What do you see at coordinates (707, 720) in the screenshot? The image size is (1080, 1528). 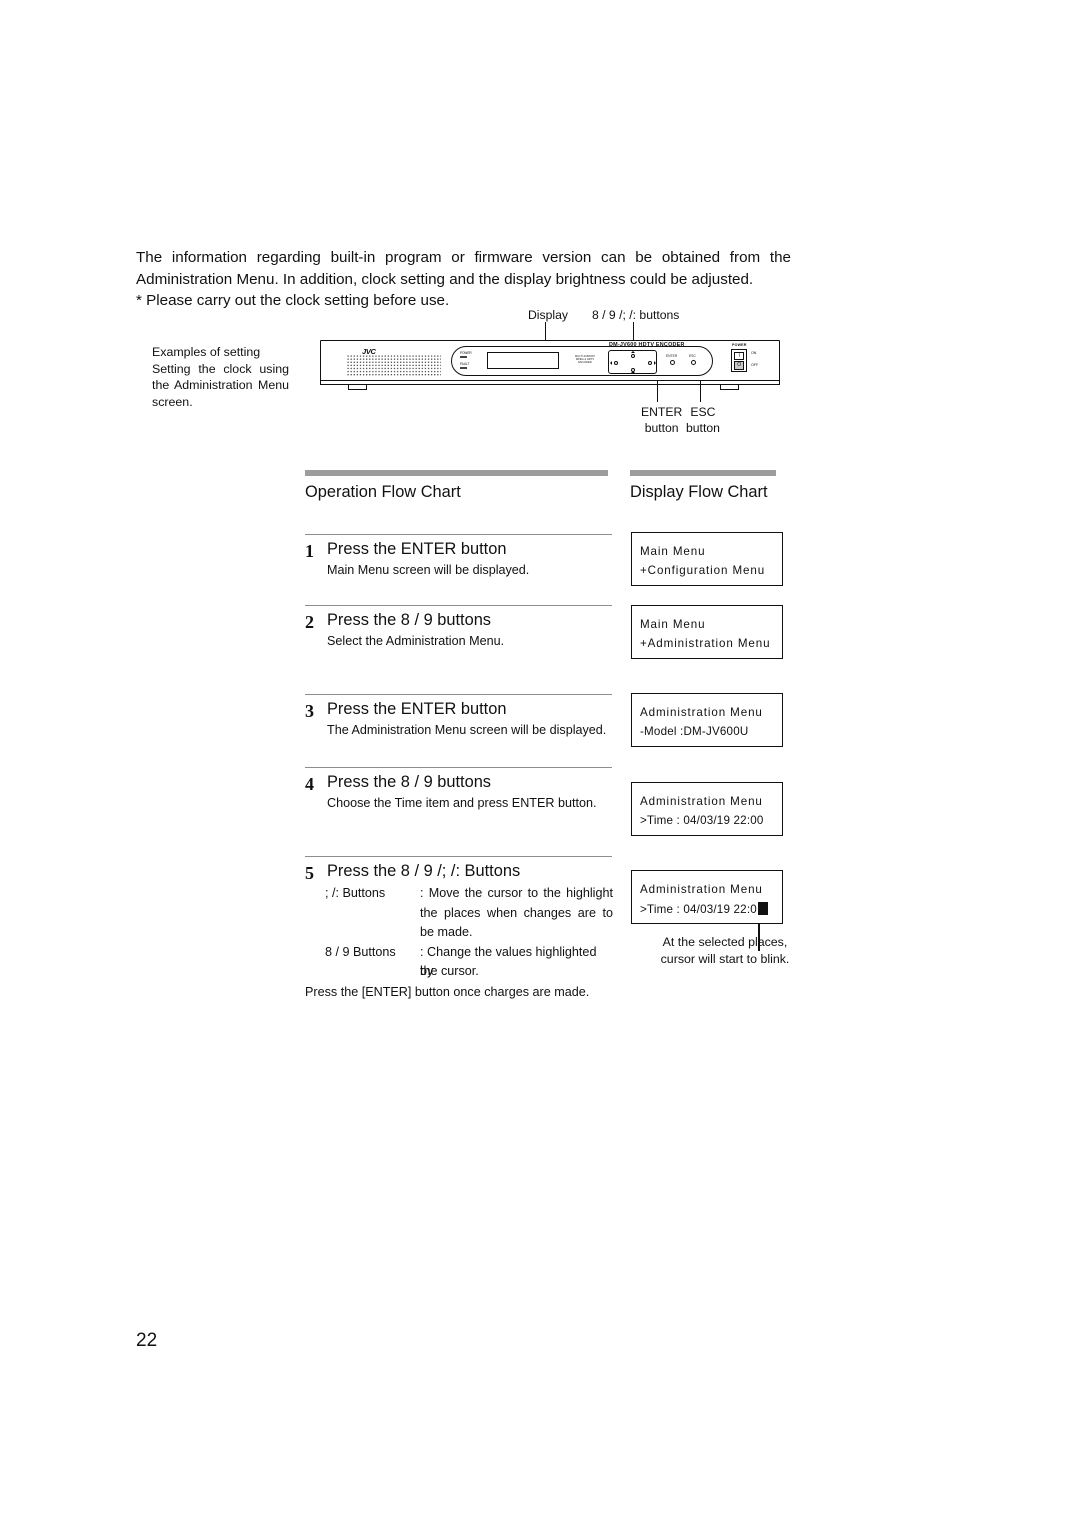 I see `display-box-3: Administration Menu -Model :DM-JV600U` at bounding box center [707, 720].